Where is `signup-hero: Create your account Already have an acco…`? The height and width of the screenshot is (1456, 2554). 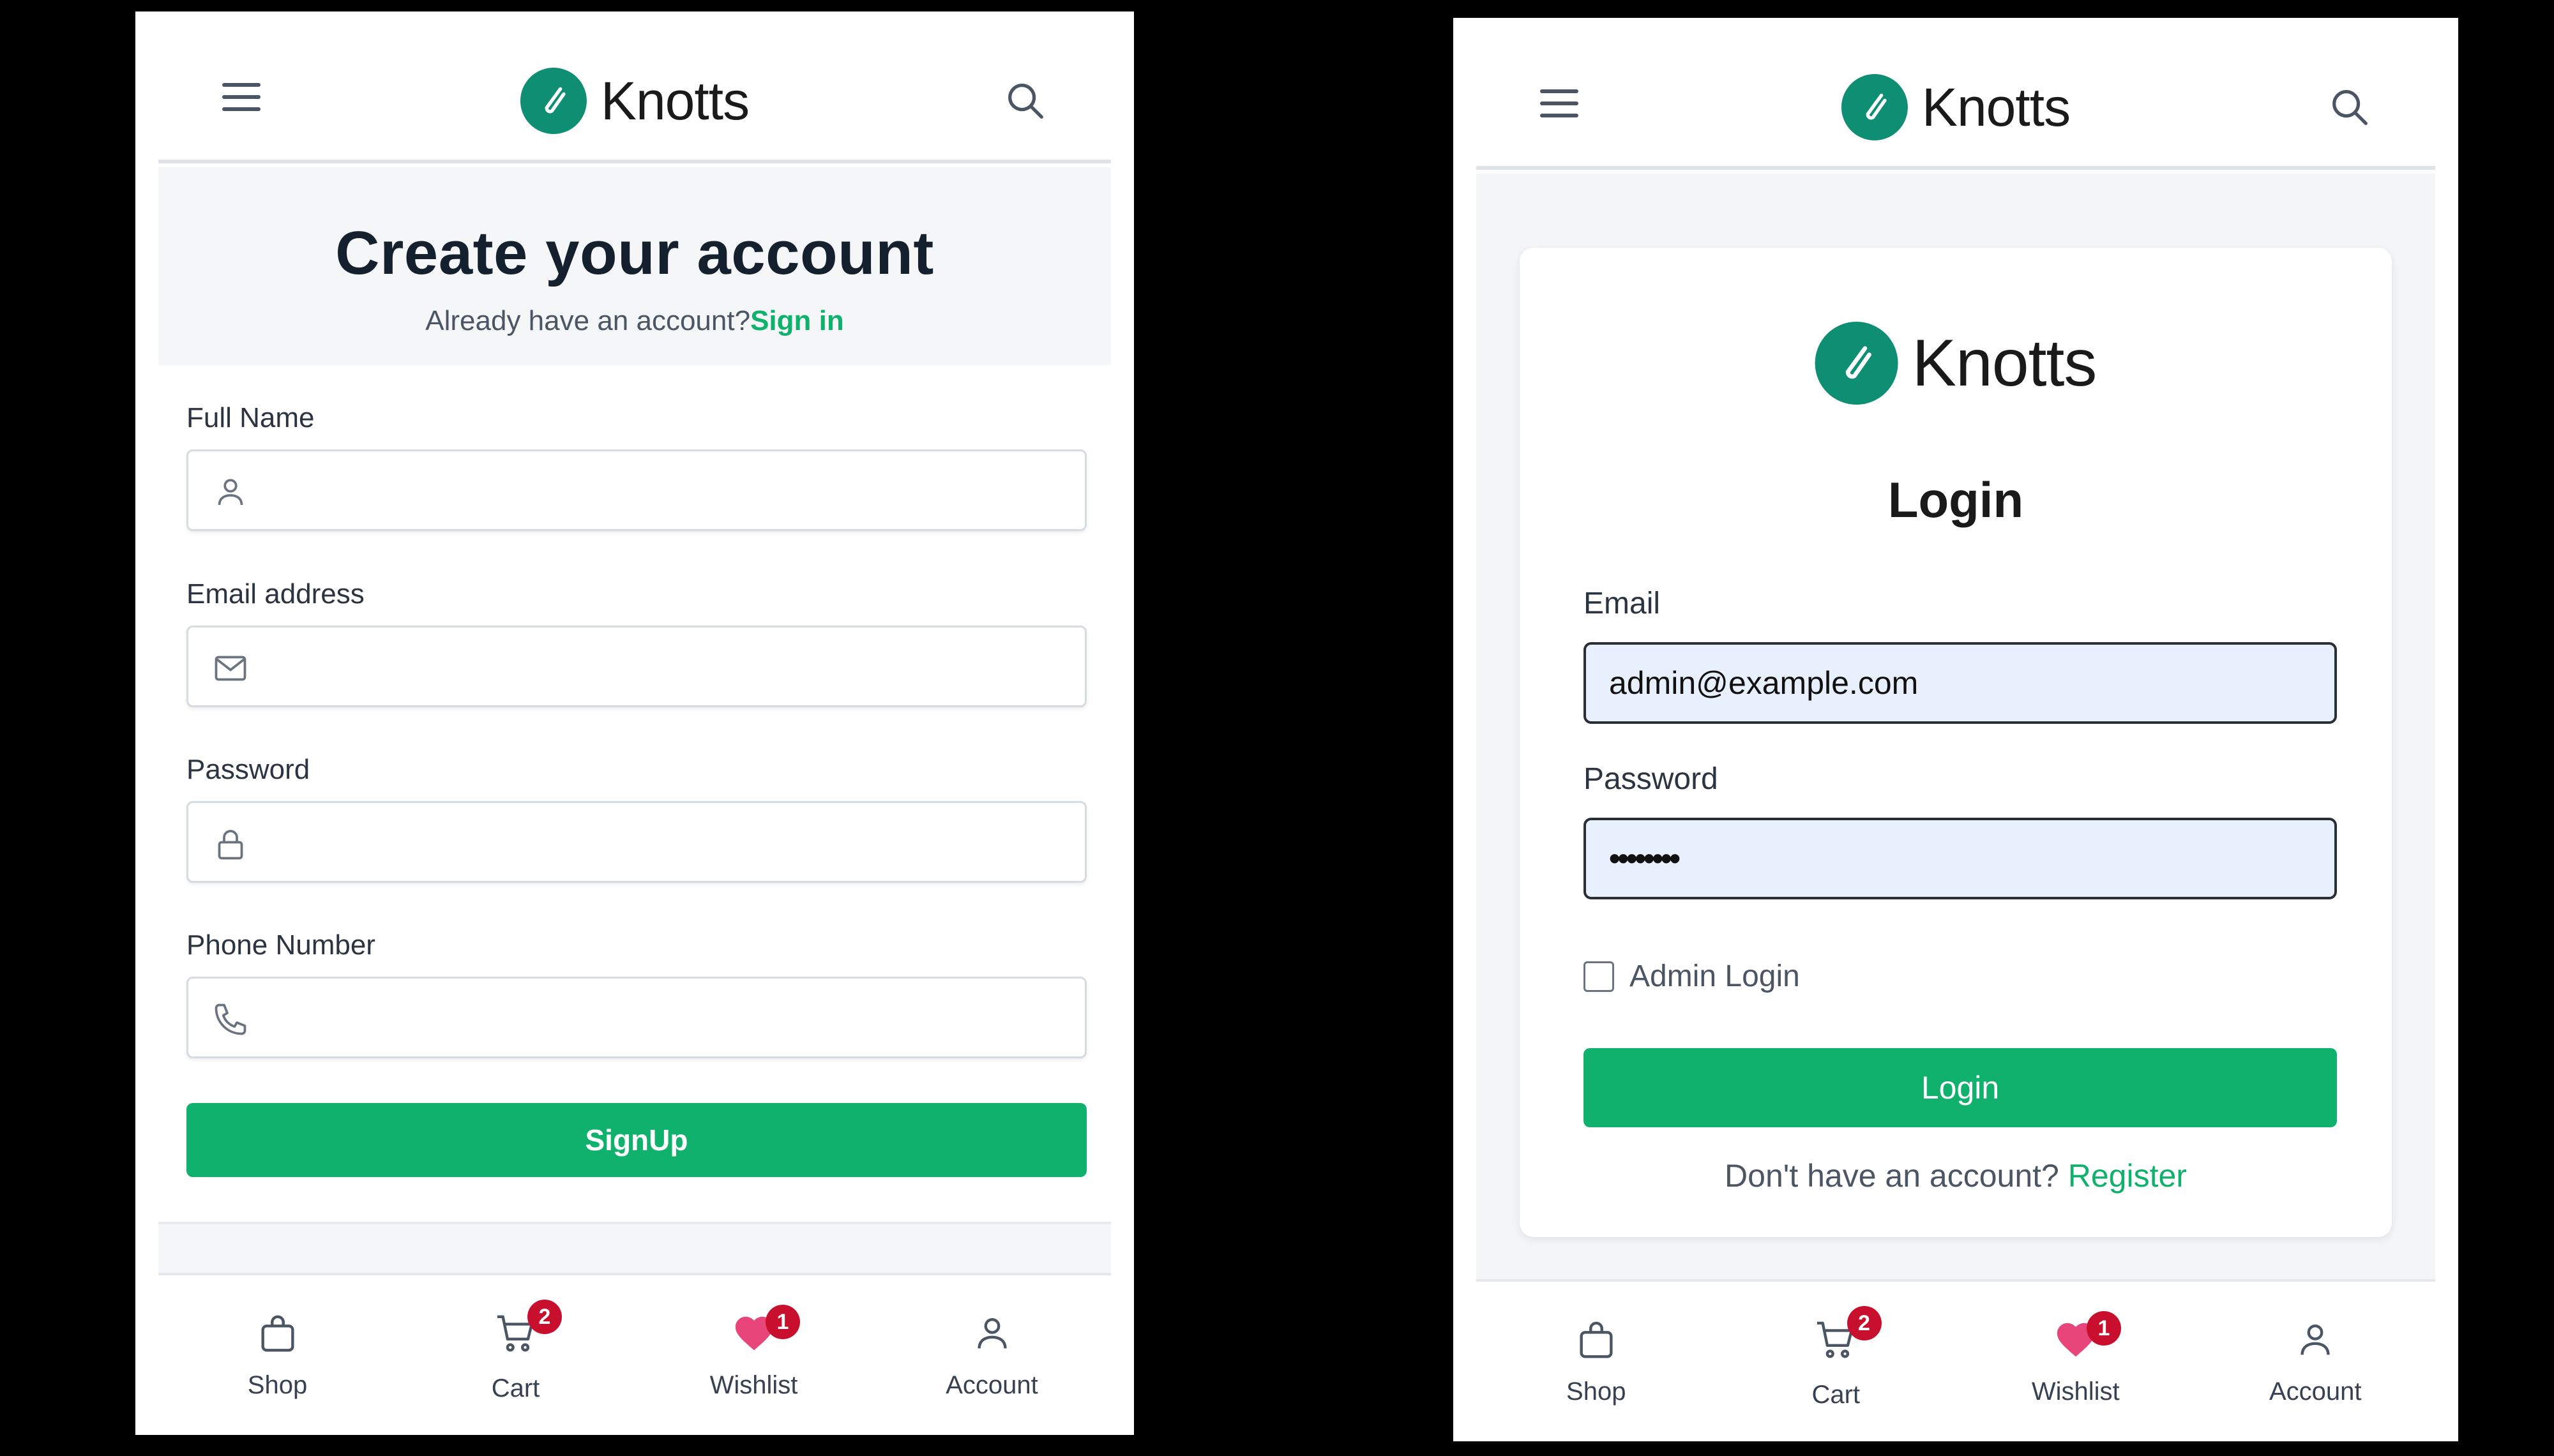
signup-hero: Create your account Already have an acco… is located at coordinates (634, 266).